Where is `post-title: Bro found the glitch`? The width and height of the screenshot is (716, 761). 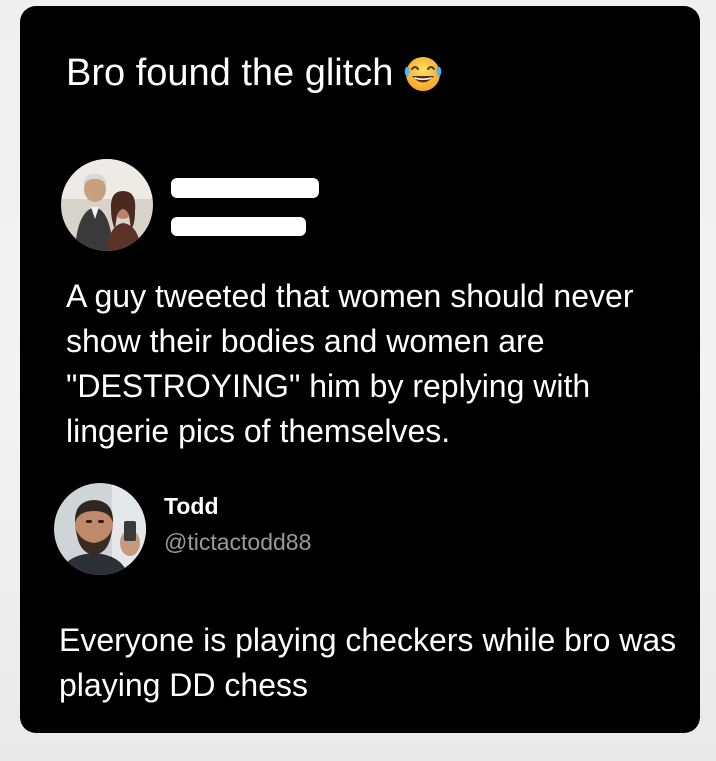
post-title: Bro found the glitch is located at coordinates (254, 73).